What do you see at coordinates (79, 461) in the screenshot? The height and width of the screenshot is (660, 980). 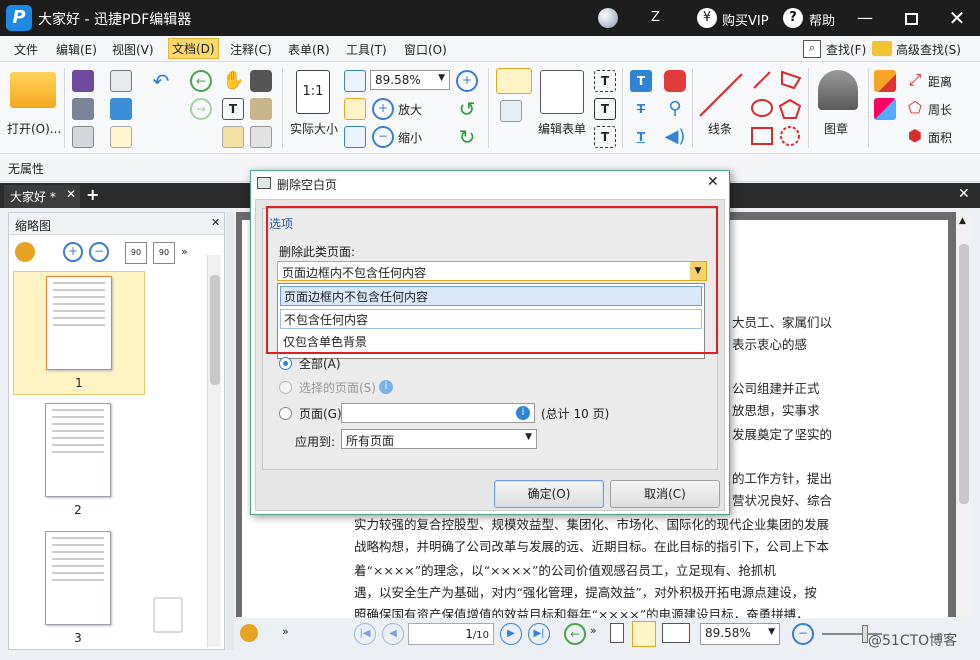 I see `thumbnail-page-2: 2` at bounding box center [79, 461].